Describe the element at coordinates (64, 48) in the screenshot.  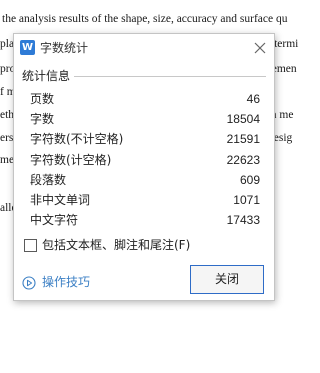
I see `dialog-title: 字数统计` at that location.